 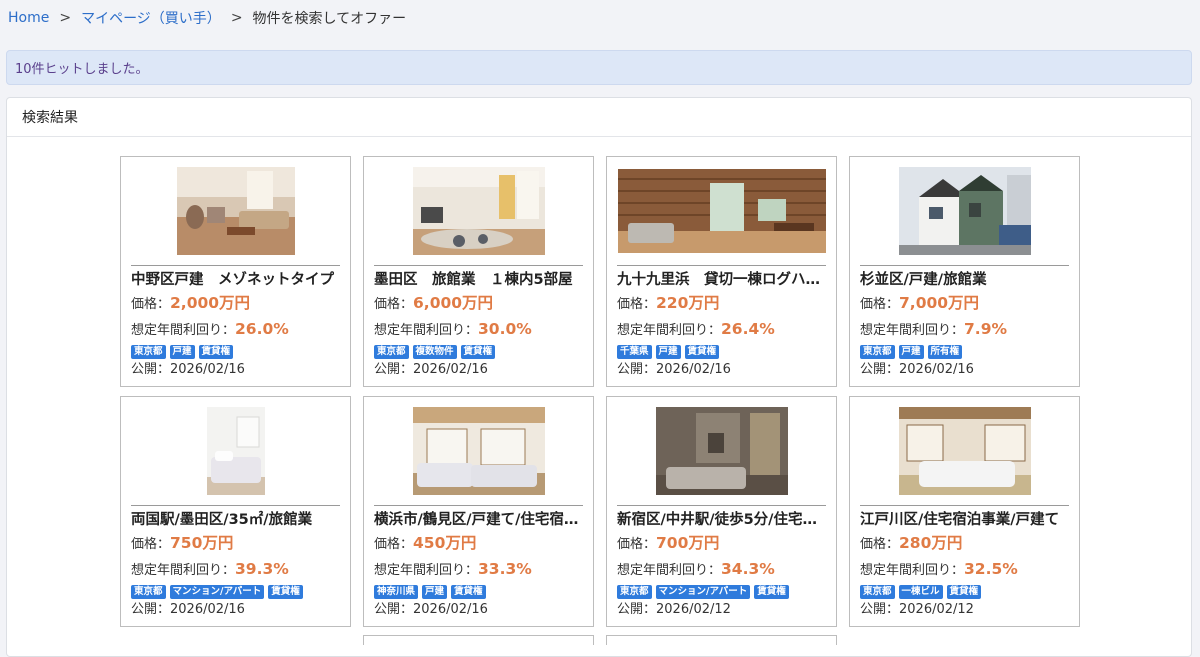 I want to click on listing-title: 杉並区/戸建/旅館業, so click(x=964, y=280).